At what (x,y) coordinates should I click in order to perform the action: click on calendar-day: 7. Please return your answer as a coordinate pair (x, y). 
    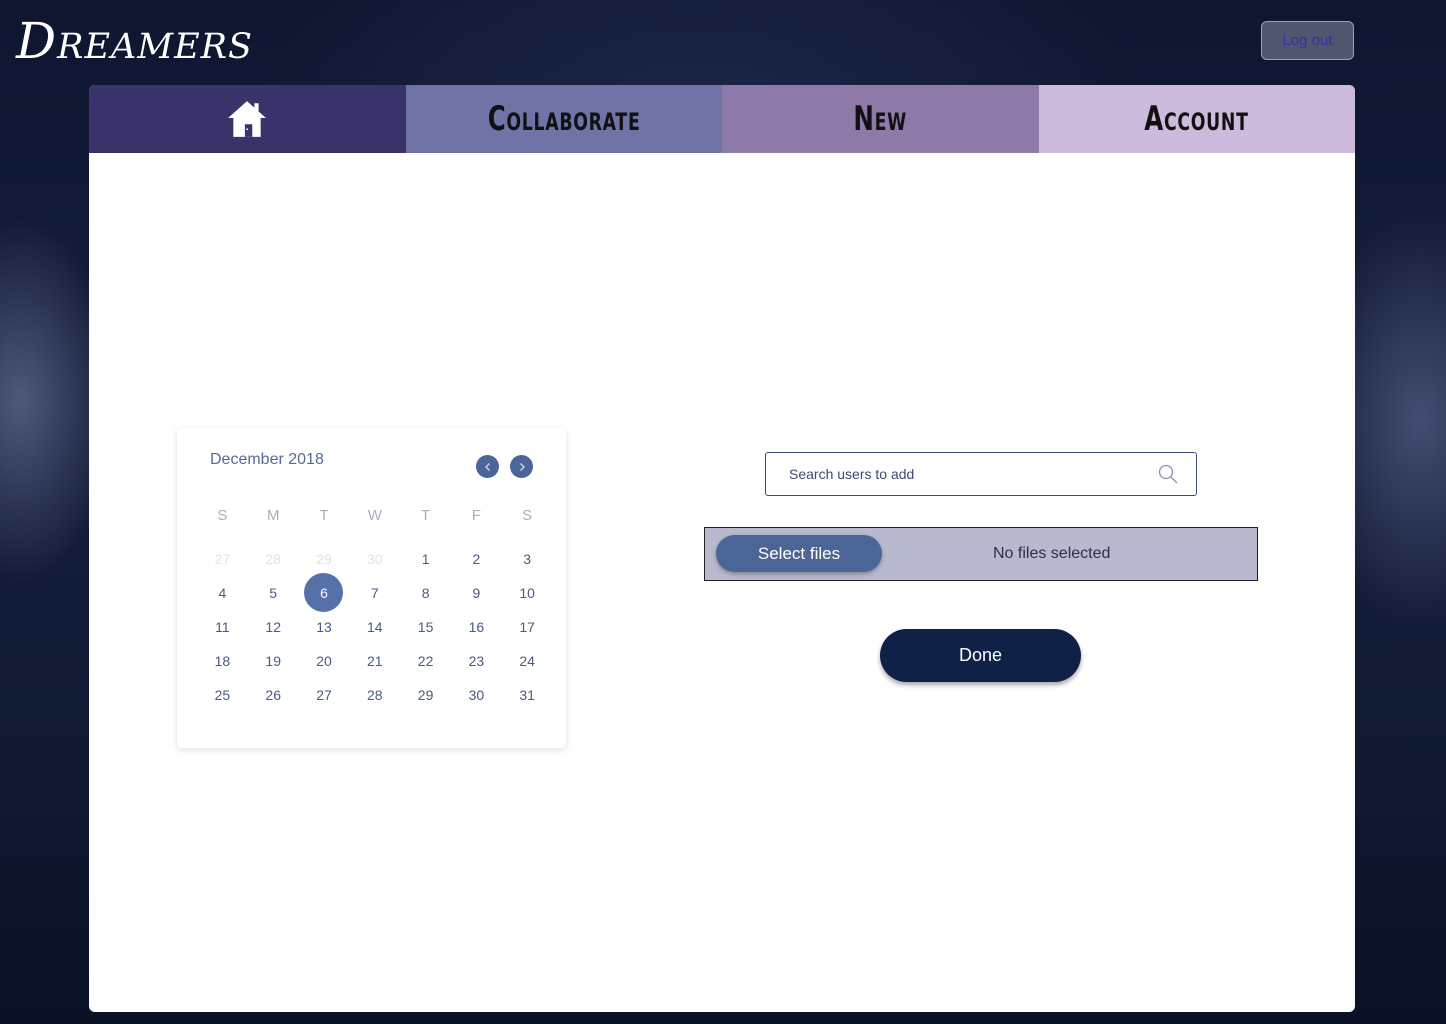
    Looking at the image, I should click on (374, 593).